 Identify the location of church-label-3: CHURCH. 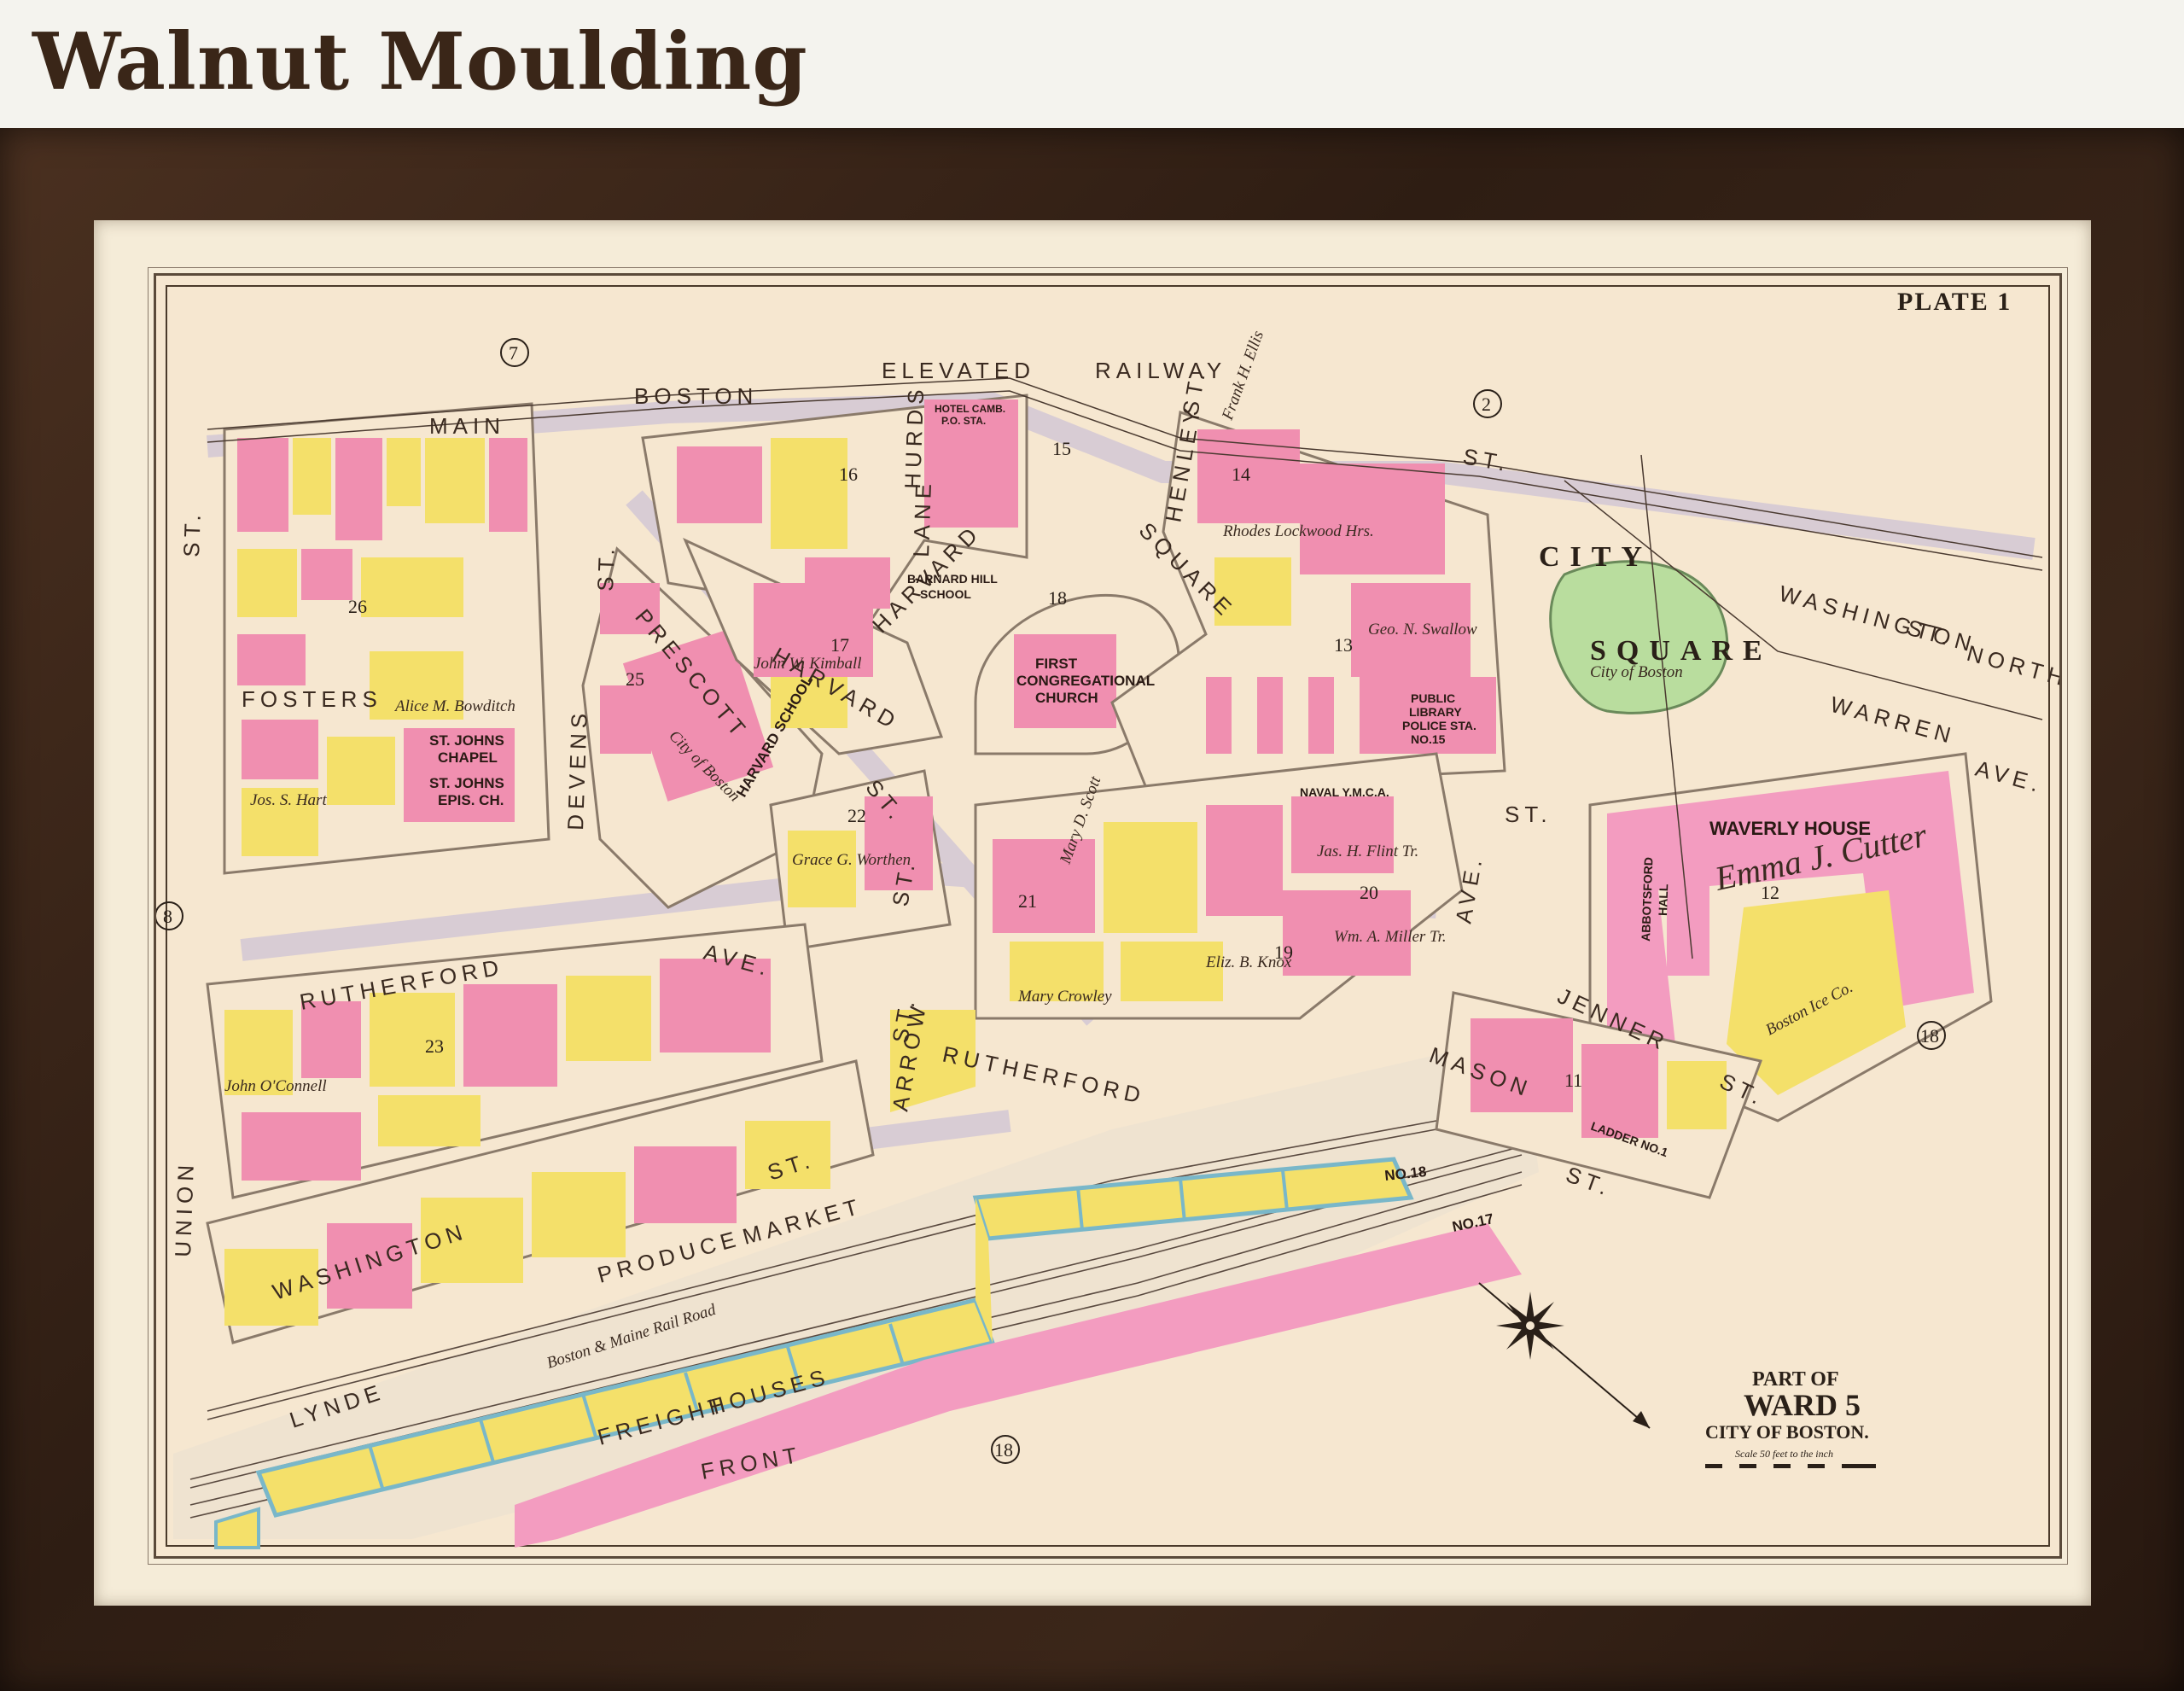
(1066, 698).